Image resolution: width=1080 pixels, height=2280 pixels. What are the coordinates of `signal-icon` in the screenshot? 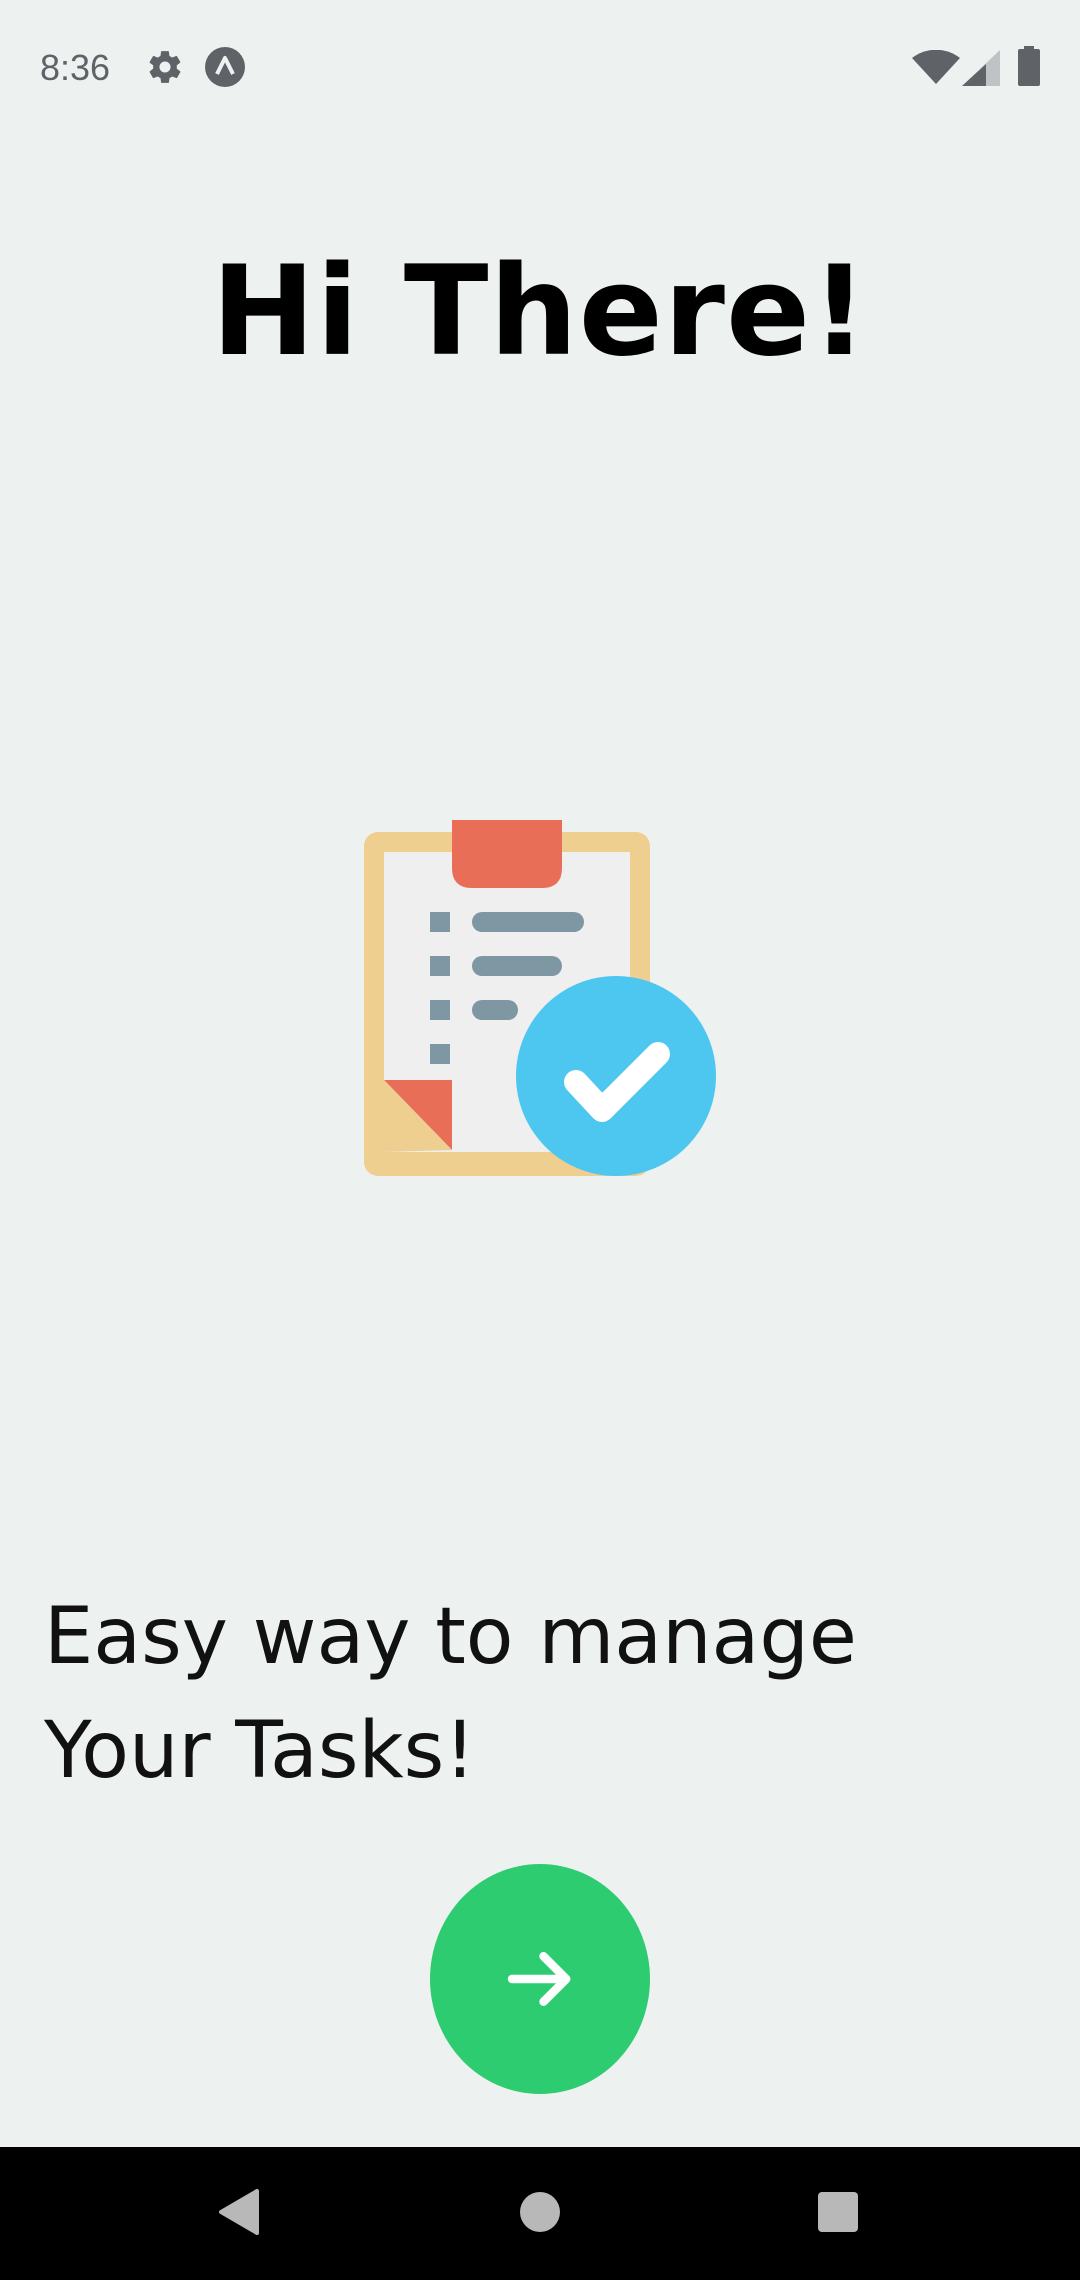 It's located at (981, 68).